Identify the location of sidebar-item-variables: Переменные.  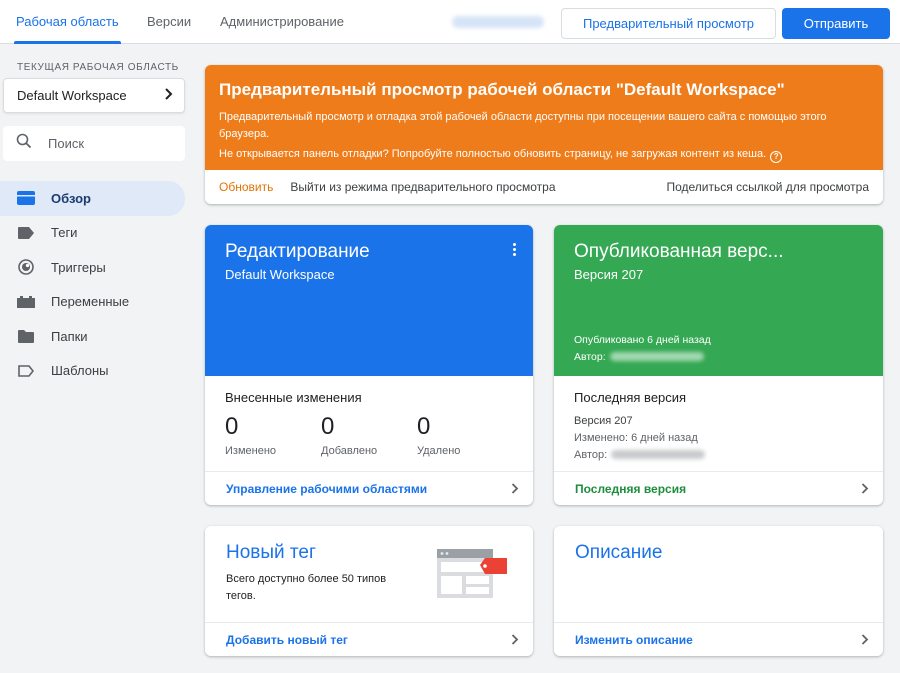
(92, 302).